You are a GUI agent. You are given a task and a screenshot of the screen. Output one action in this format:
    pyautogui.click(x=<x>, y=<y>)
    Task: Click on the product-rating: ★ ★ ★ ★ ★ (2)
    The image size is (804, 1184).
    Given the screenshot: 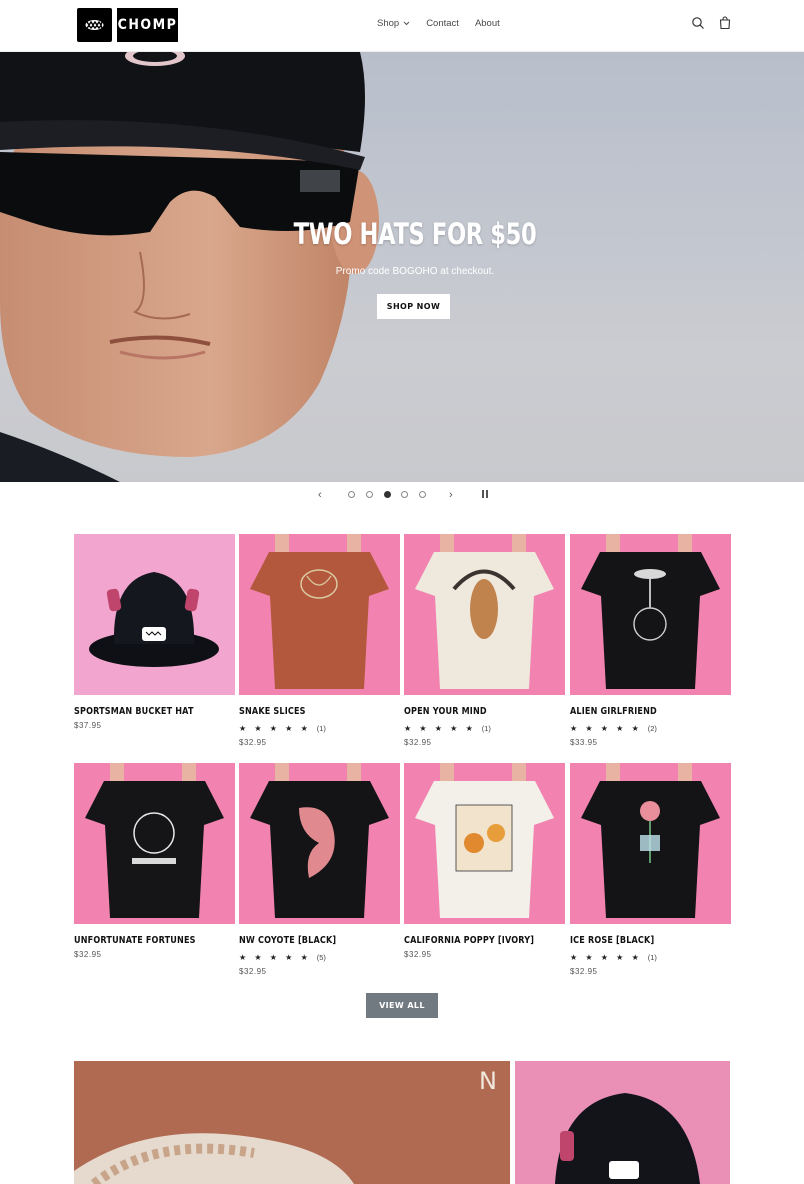 What is the action you would take?
    pyautogui.click(x=651, y=728)
    